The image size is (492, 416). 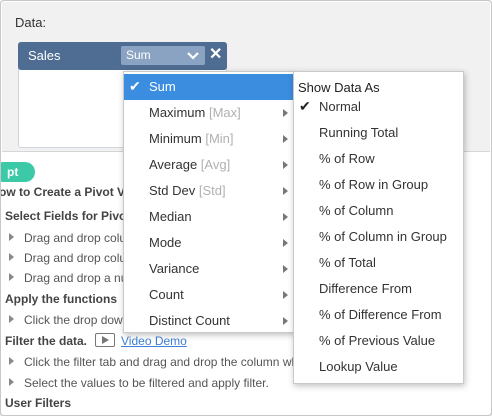 I want to click on show-as-percent-of-difference-from: % of Difference From, so click(x=378, y=315).